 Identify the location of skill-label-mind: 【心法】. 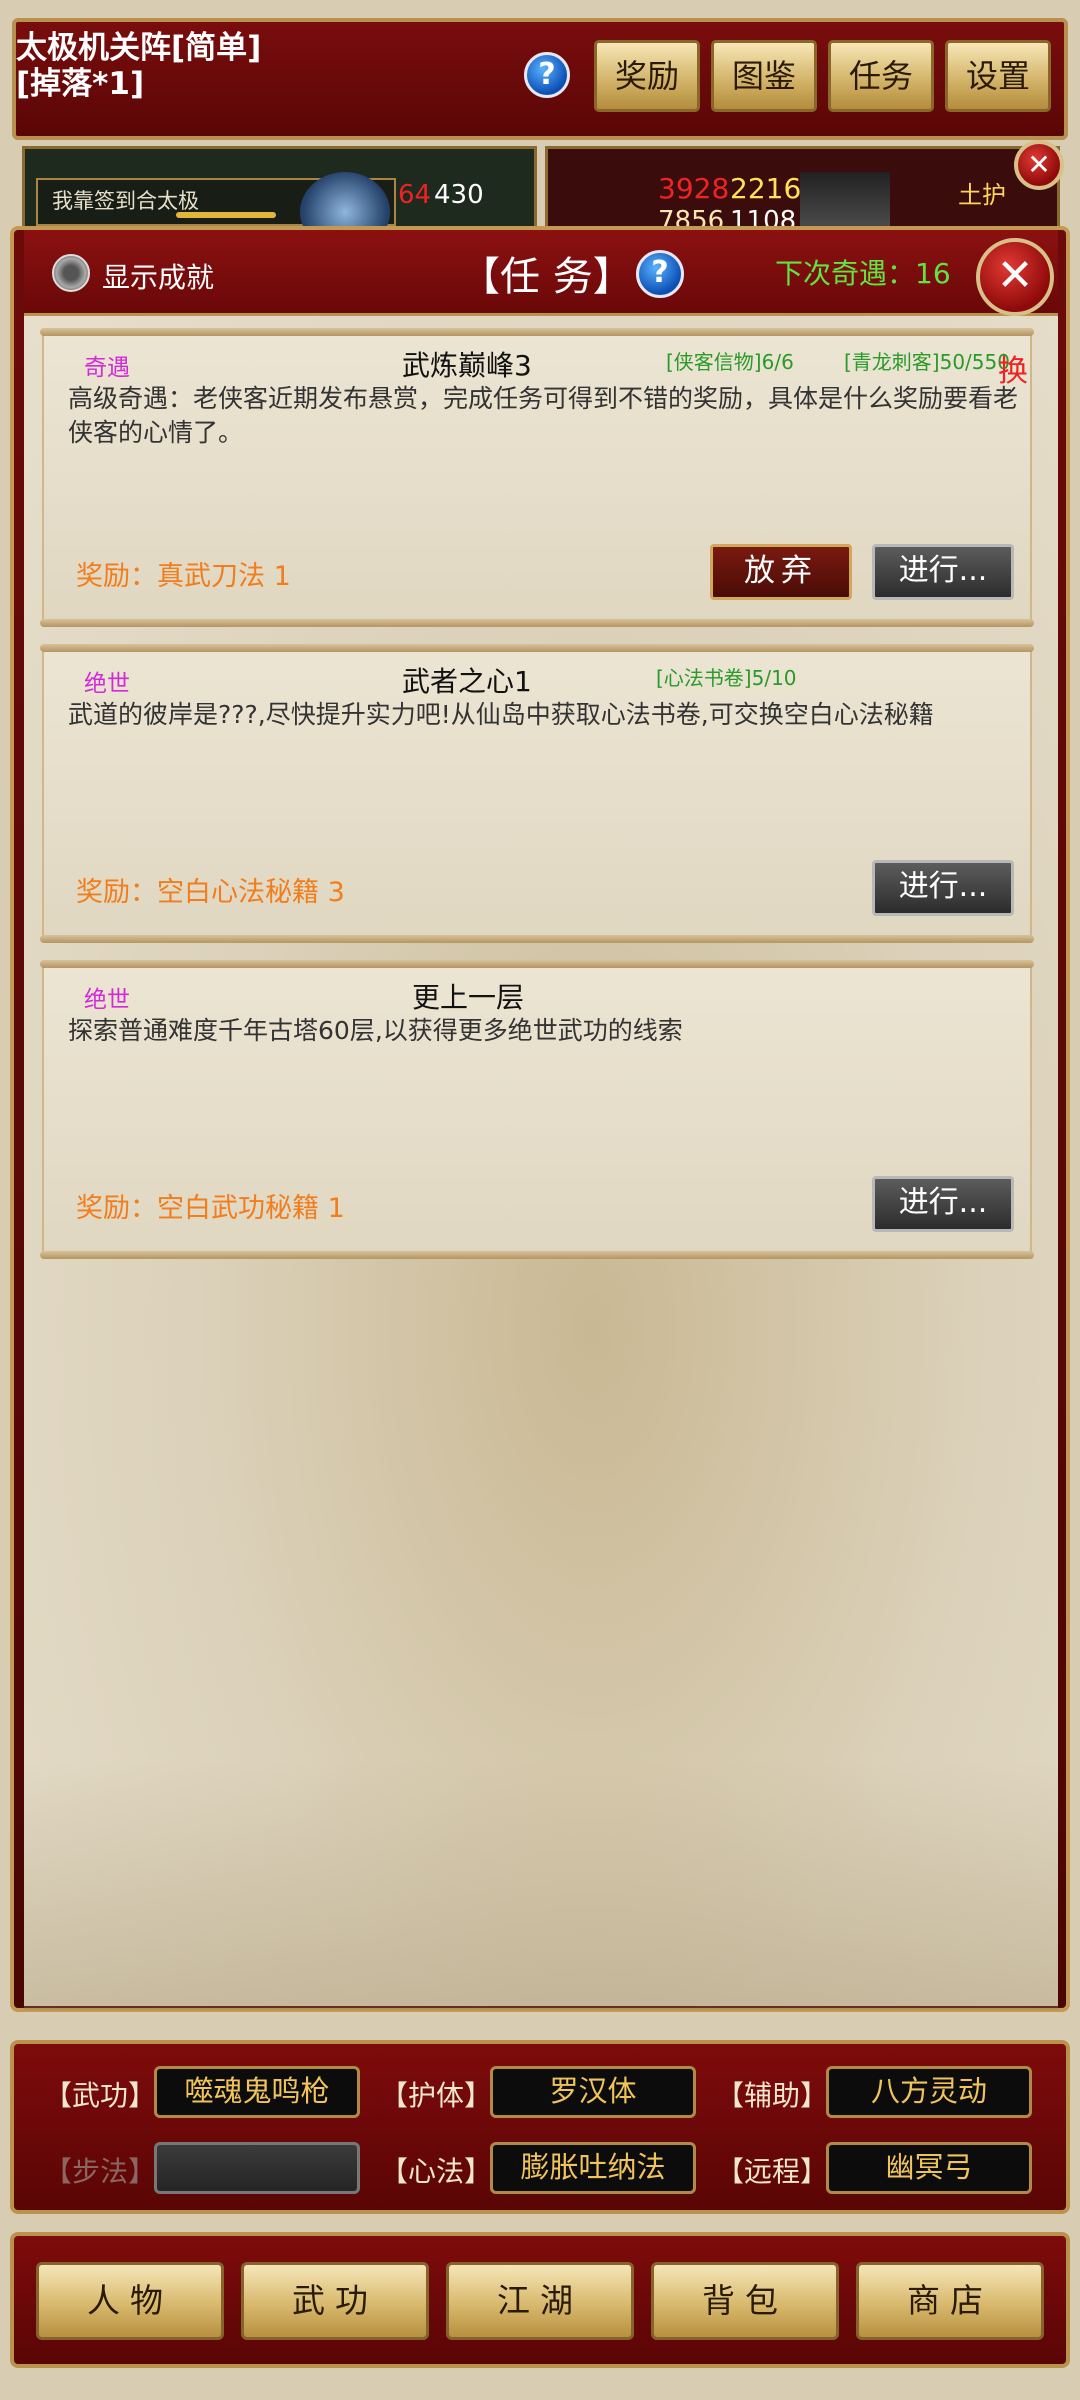
(436, 2171).